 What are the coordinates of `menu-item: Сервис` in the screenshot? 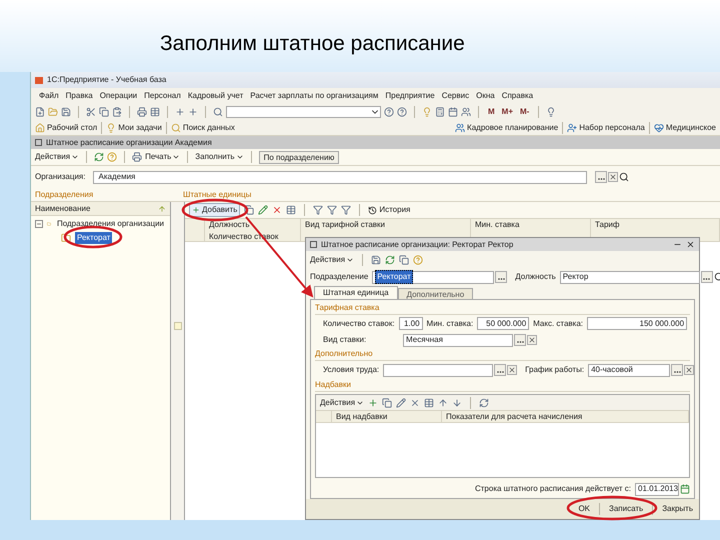 It's located at (456, 96).